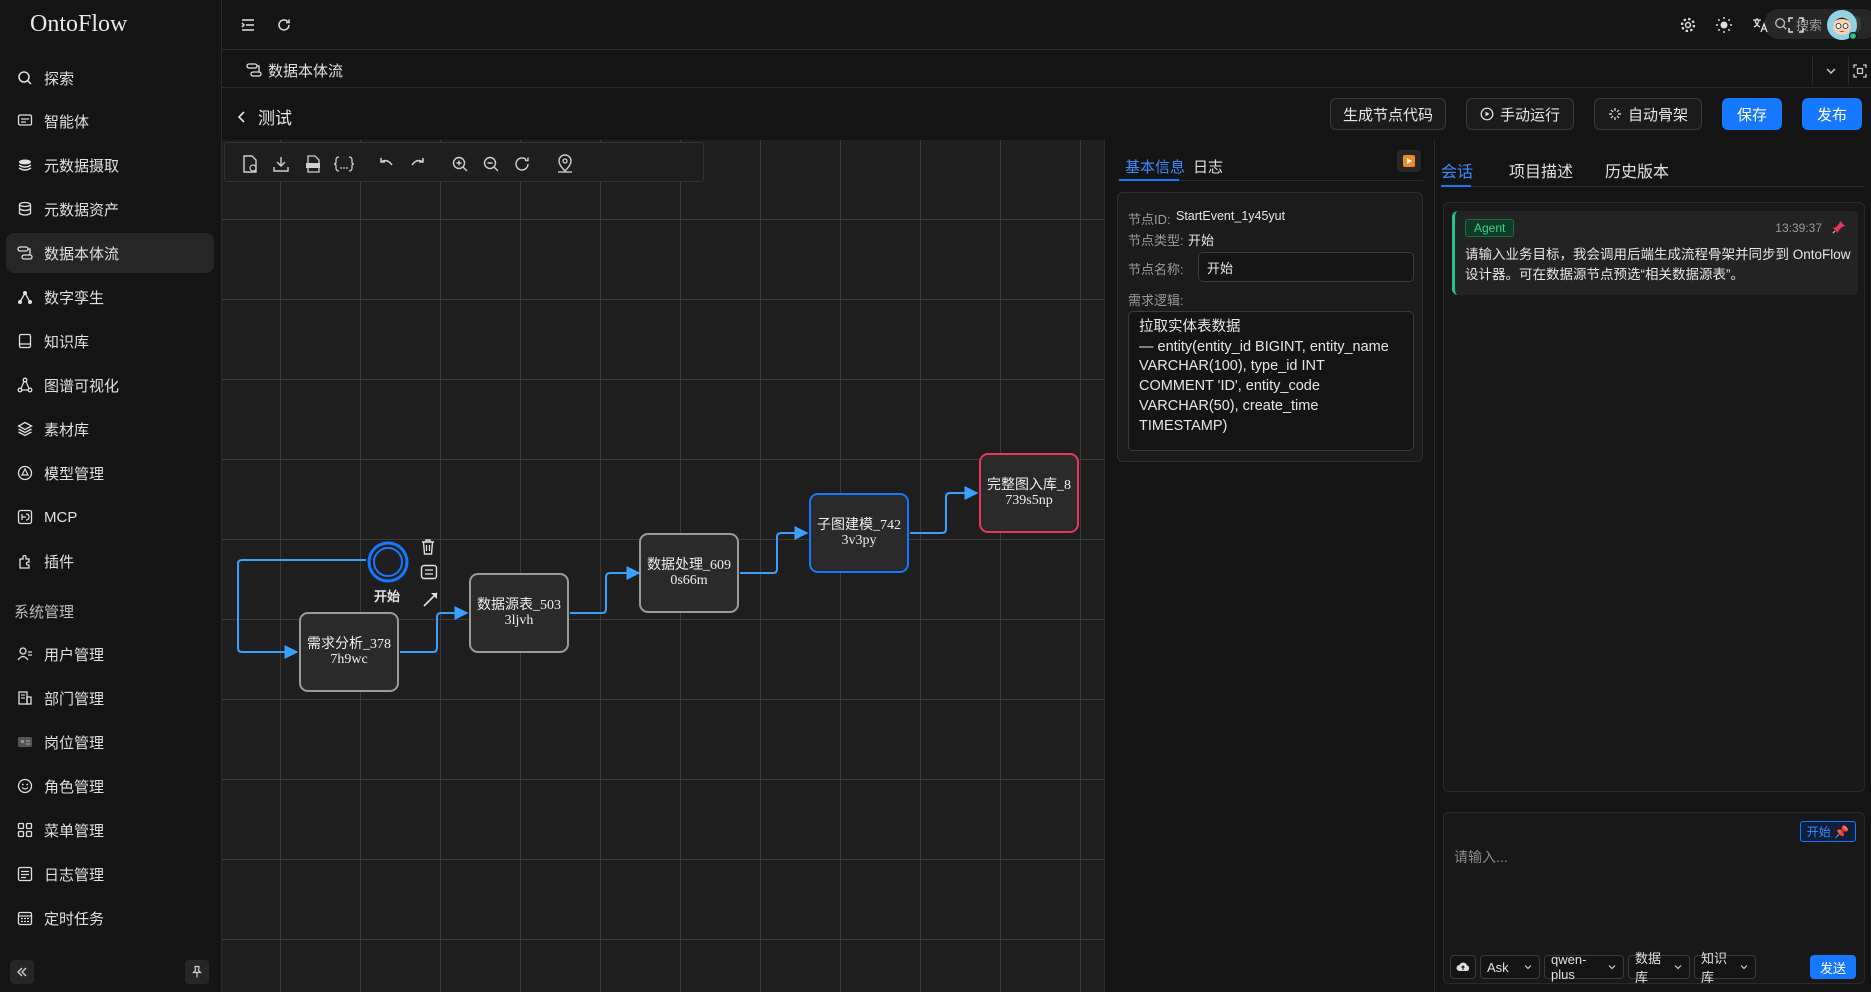 The height and width of the screenshot is (992, 1871). Describe the element at coordinates (1029, 493) in the screenshot. I see `task-node-full-graph-ingest: 完整图入库_8 739s5np` at that location.